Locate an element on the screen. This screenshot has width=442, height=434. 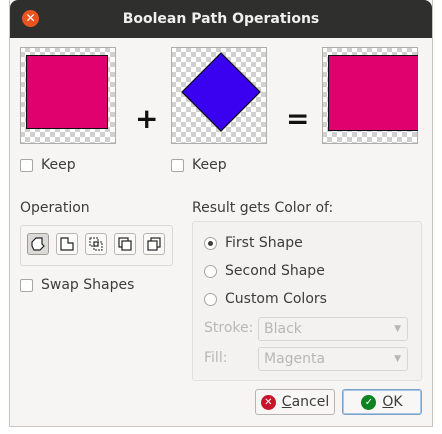
intersection-button is located at coordinates (96, 244).